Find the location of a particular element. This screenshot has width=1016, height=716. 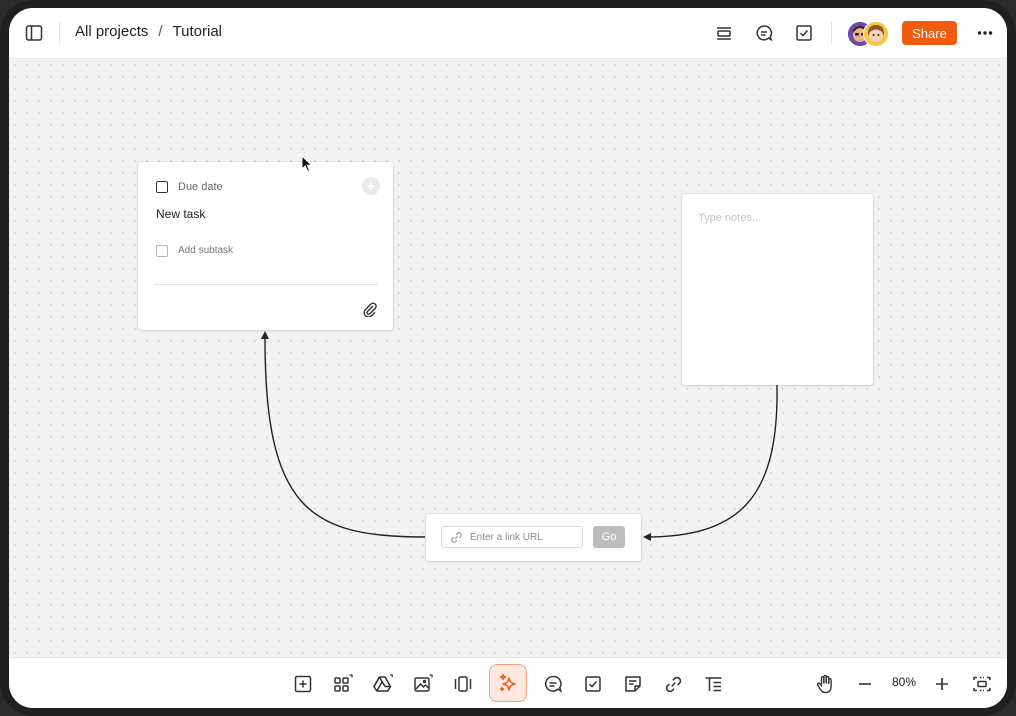

sidebar-panel-icon is located at coordinates (34, 33).